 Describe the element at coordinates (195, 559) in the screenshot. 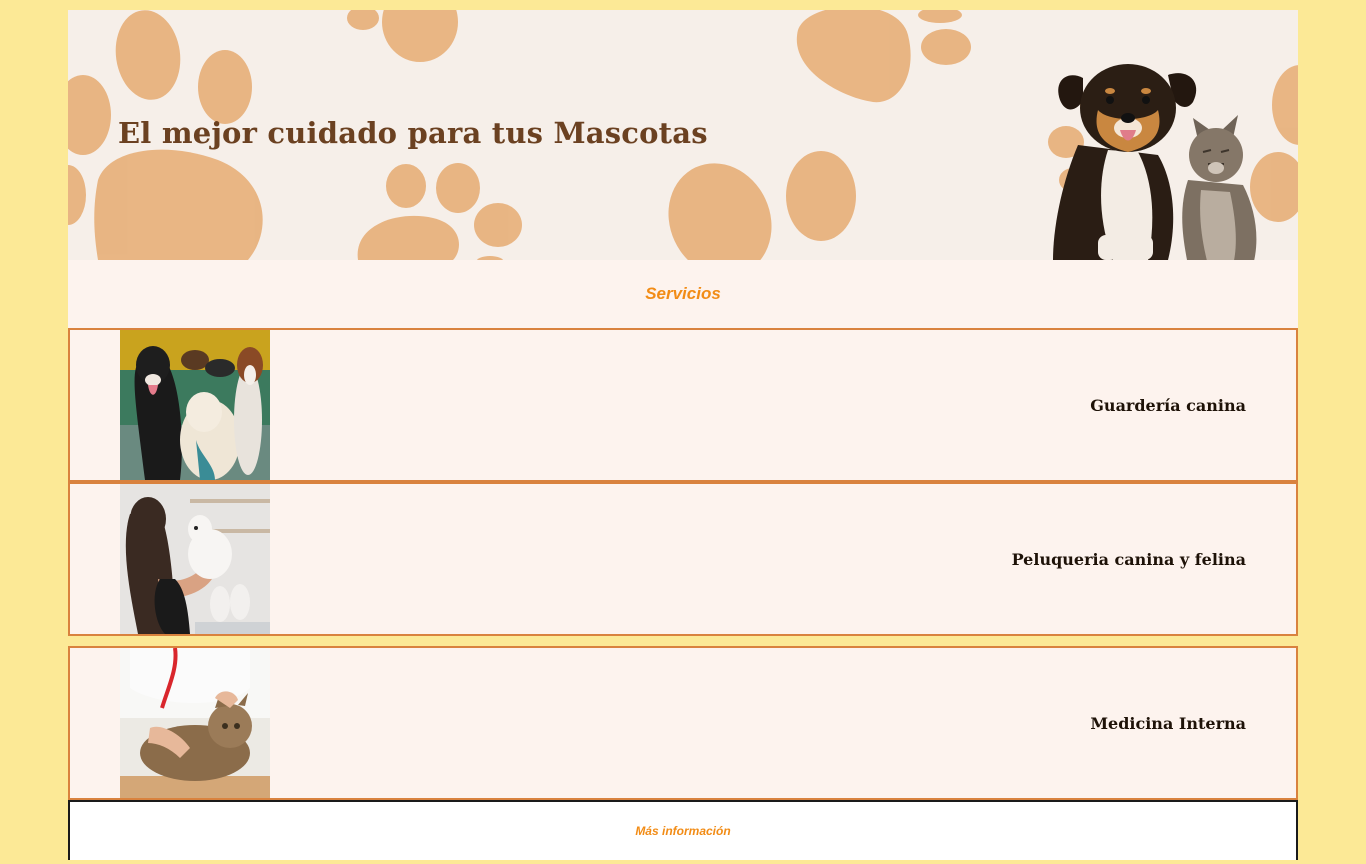

I see `service-image-grooming` at that location.